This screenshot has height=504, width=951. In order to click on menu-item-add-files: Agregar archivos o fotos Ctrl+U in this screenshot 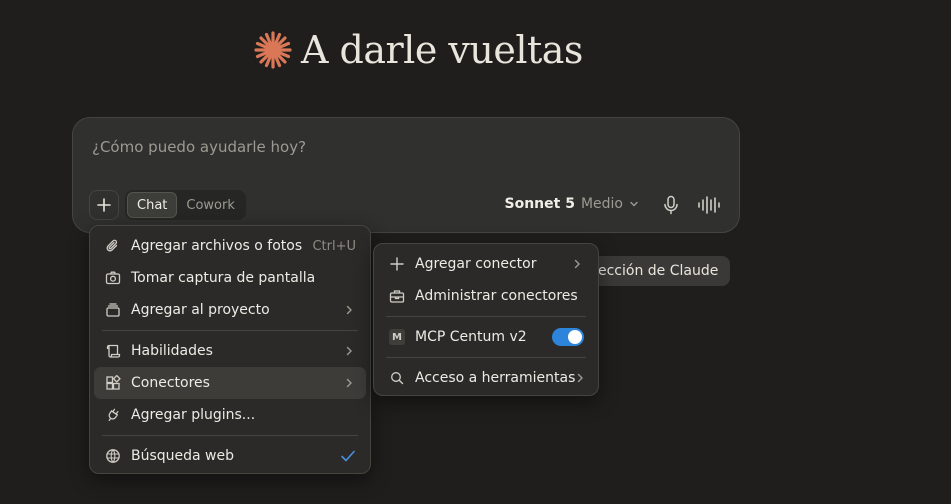, I will do `click(230, 246)`.